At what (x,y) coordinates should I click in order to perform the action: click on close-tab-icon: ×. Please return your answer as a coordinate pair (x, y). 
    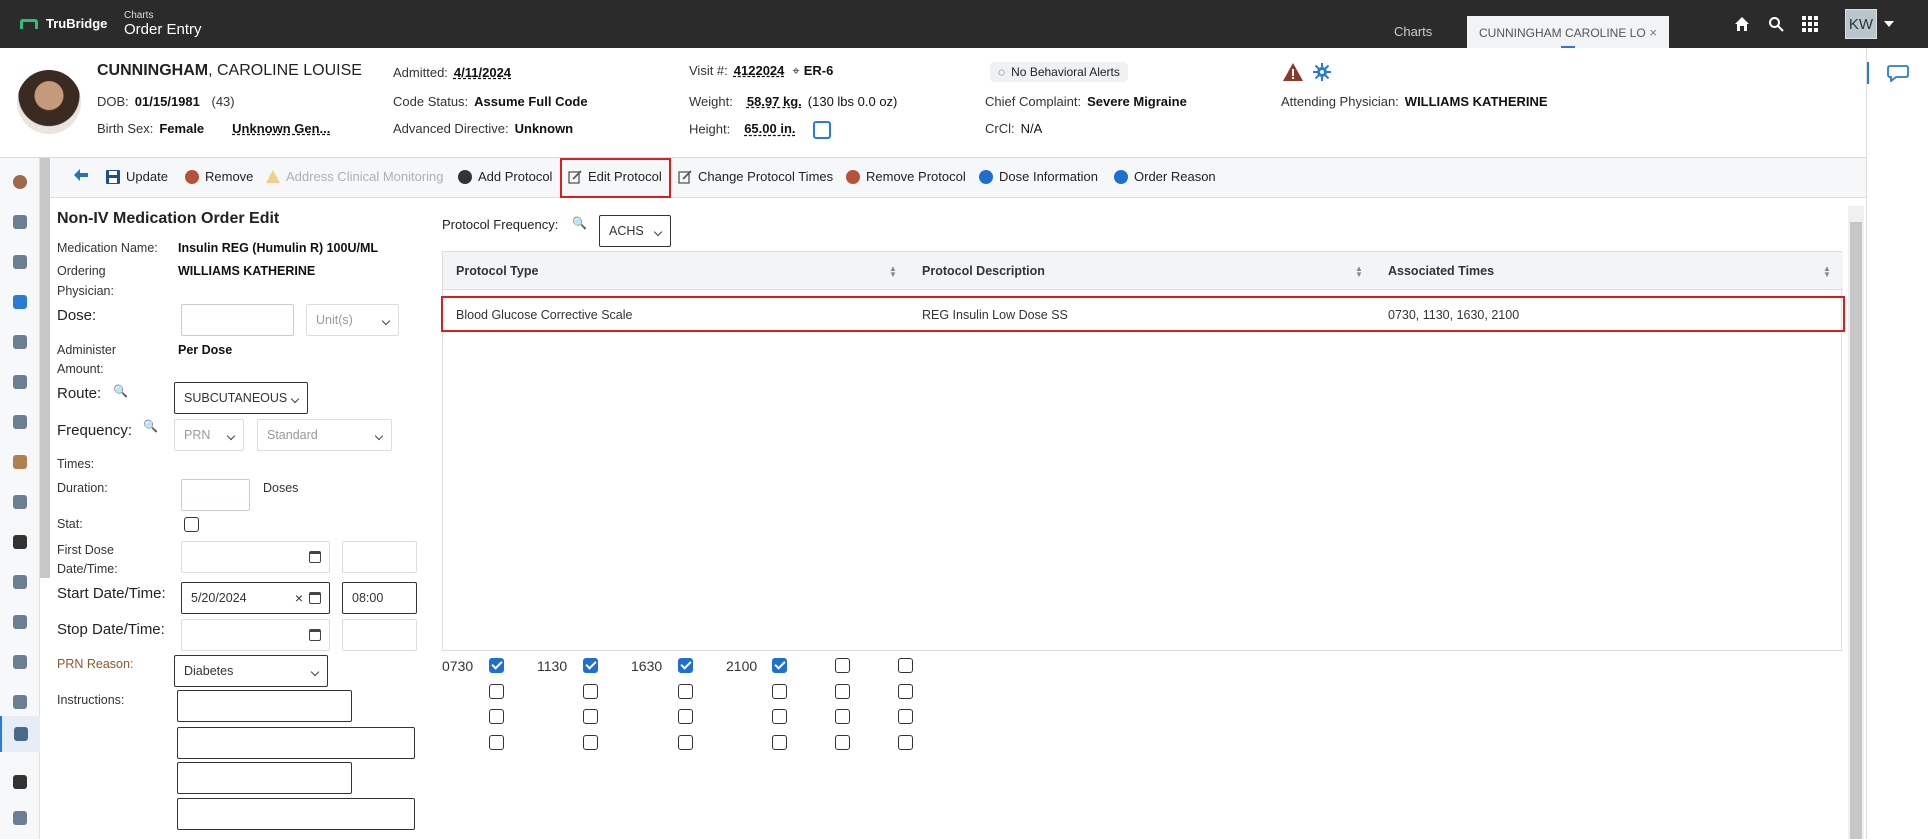
    Looking at the image, I should click on (1653, 32).